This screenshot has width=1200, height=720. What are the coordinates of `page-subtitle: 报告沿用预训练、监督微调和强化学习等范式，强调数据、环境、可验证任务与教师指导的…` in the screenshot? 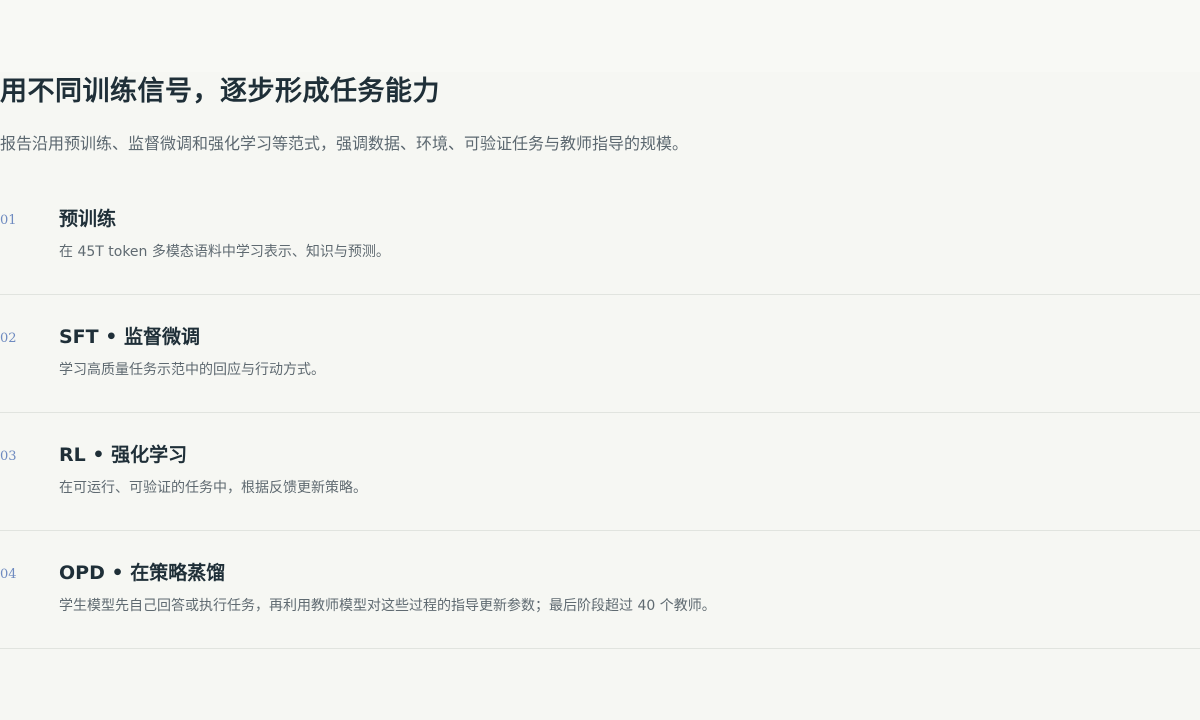 It's located at (344, 143).